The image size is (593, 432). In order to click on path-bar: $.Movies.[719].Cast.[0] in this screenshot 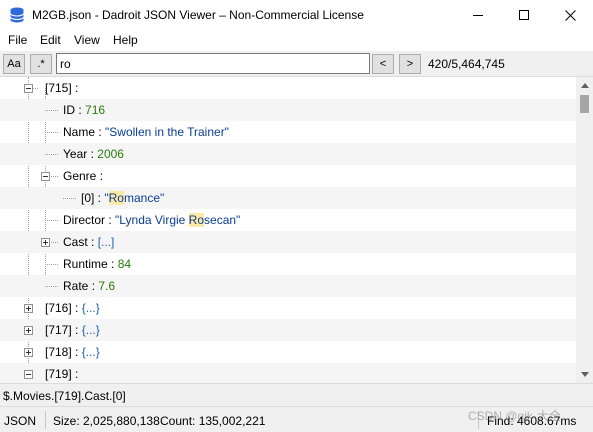, I will do `click(296, 394)`.